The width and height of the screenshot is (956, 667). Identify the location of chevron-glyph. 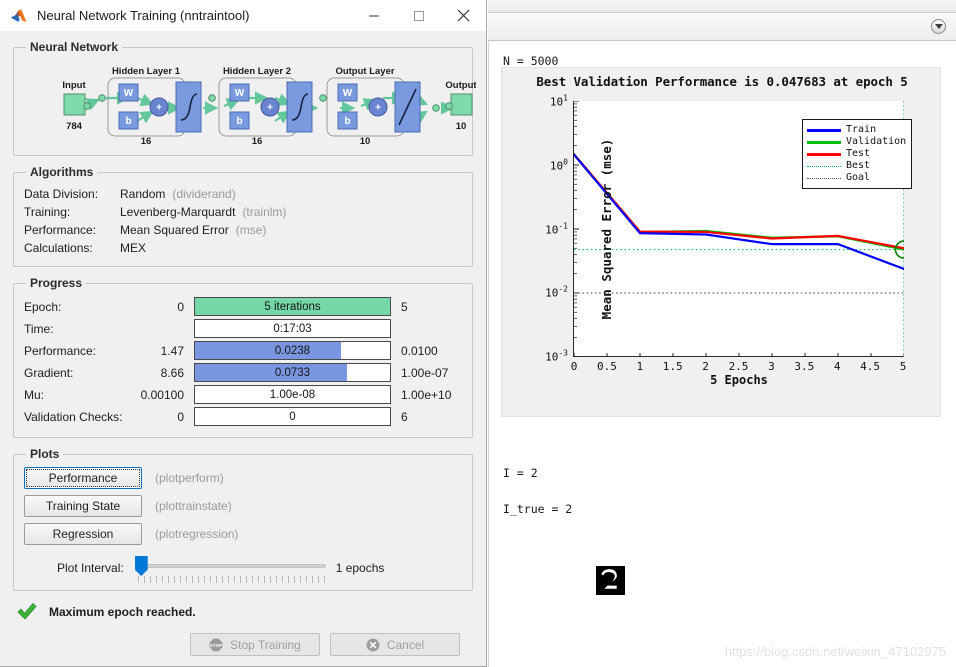
(938, 26).